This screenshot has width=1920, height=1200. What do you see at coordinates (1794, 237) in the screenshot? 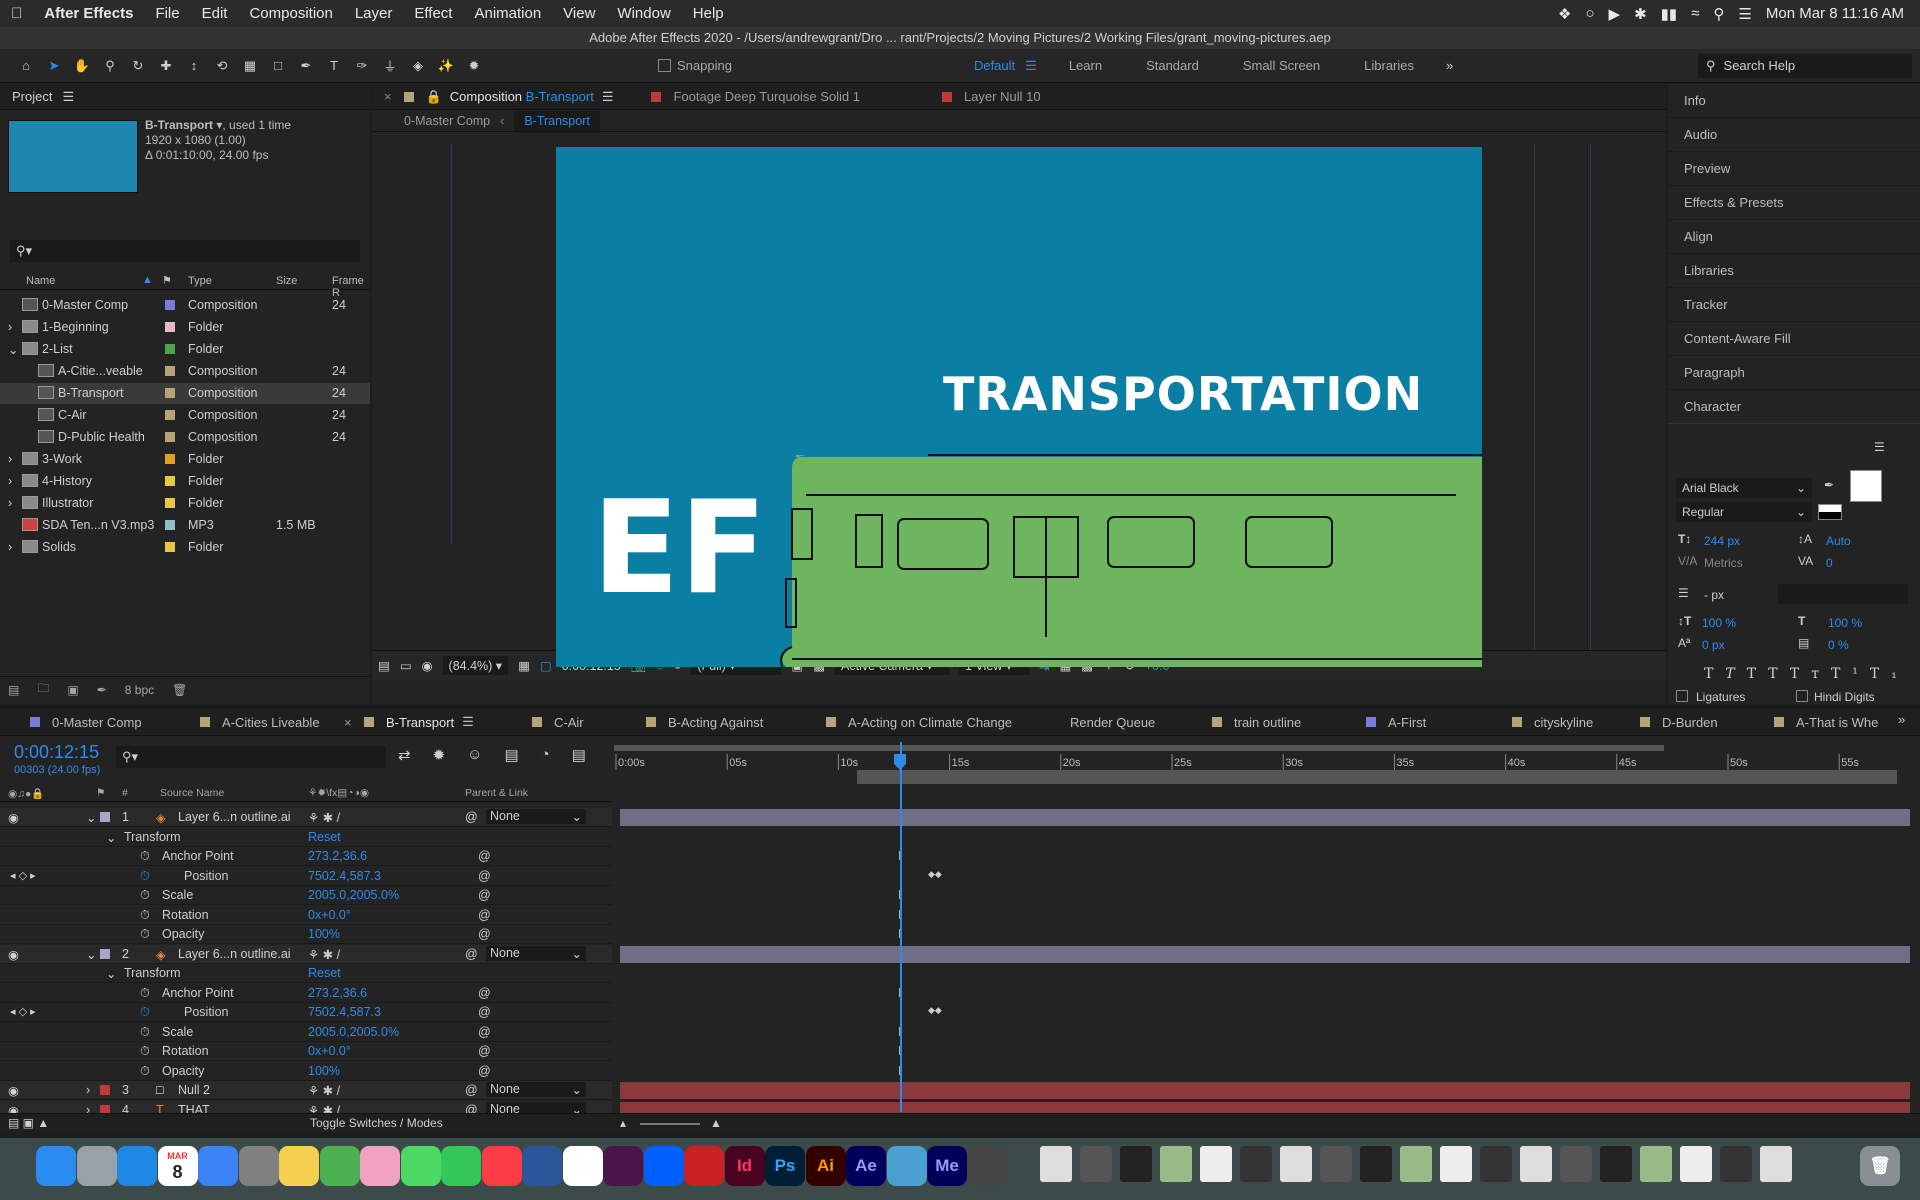
I see `panel-align: Align` at bounding box center [1794, 237].